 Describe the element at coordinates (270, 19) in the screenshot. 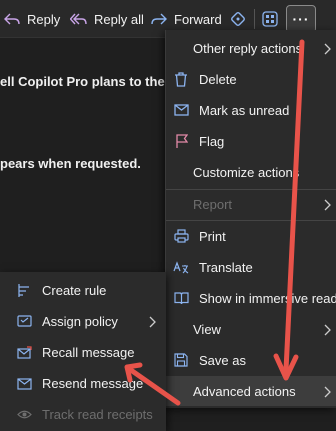

I see `apps-icon` at that location.